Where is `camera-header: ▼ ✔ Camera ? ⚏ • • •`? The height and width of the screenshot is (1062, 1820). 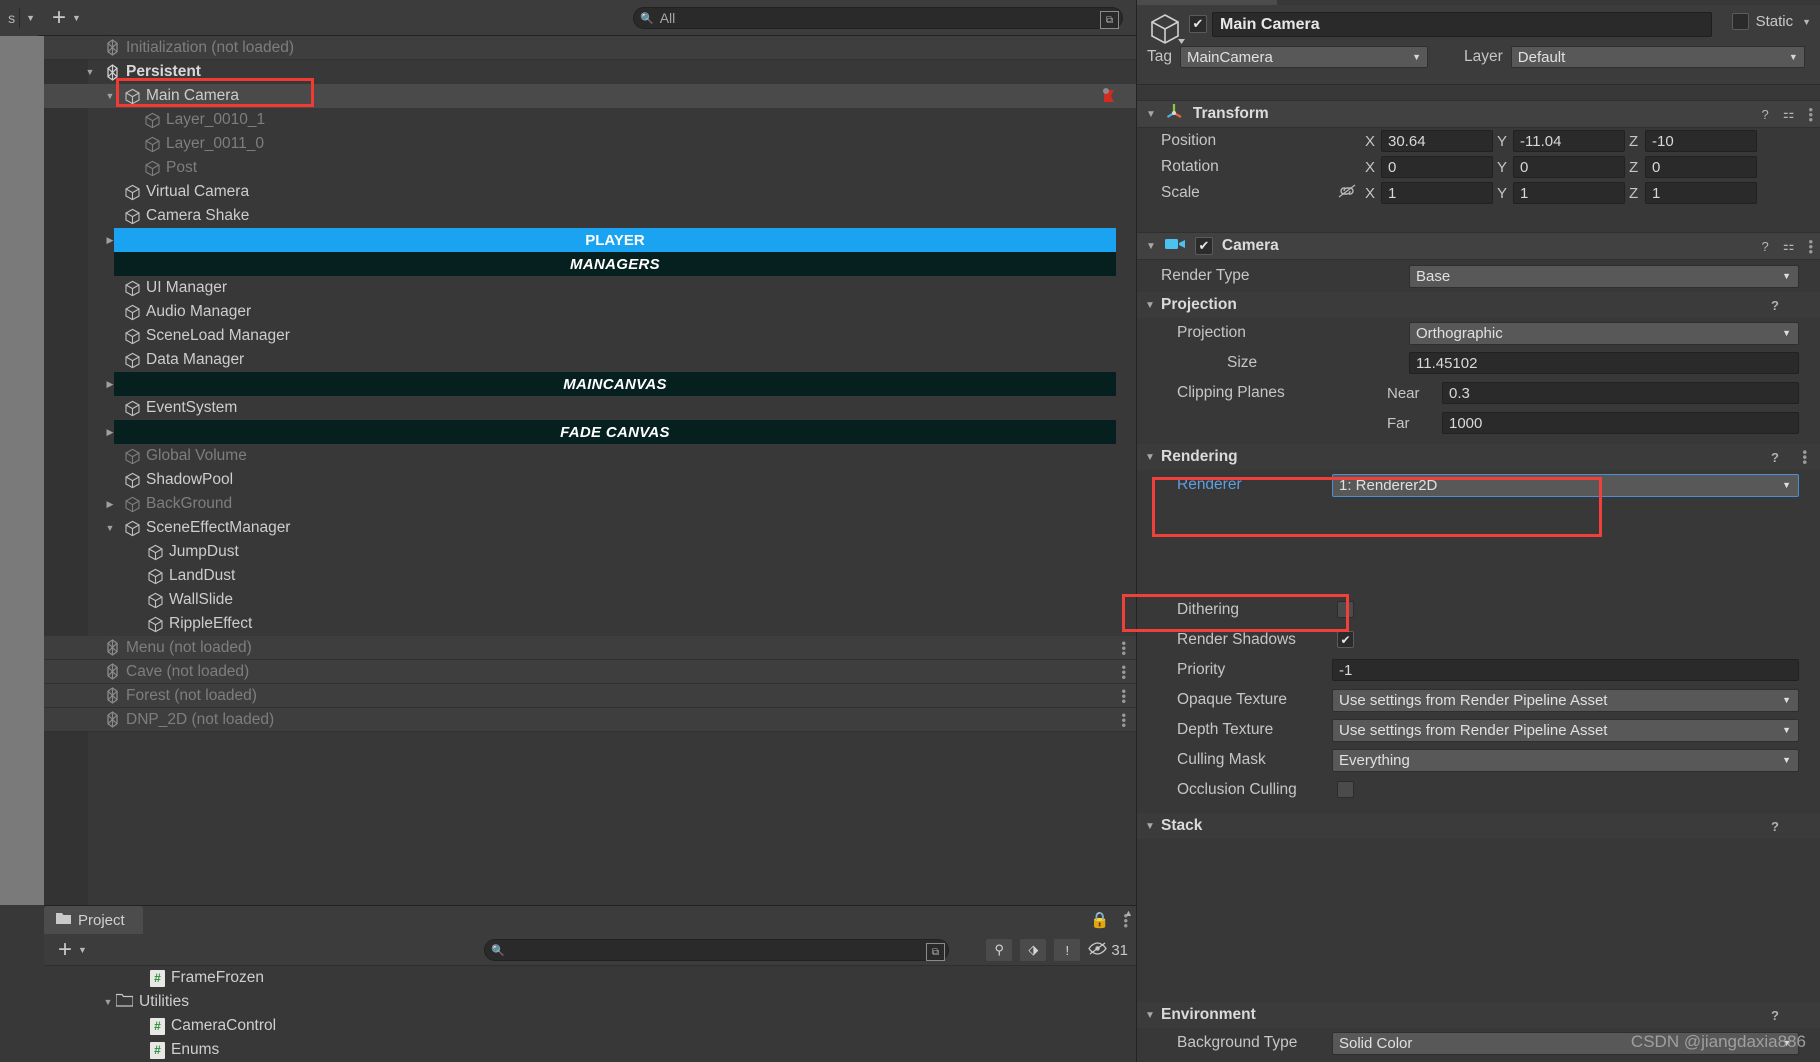 camera-header: ▼ ✔ Camera ? ⚏ • • • is located at coordinates (1478, 246).